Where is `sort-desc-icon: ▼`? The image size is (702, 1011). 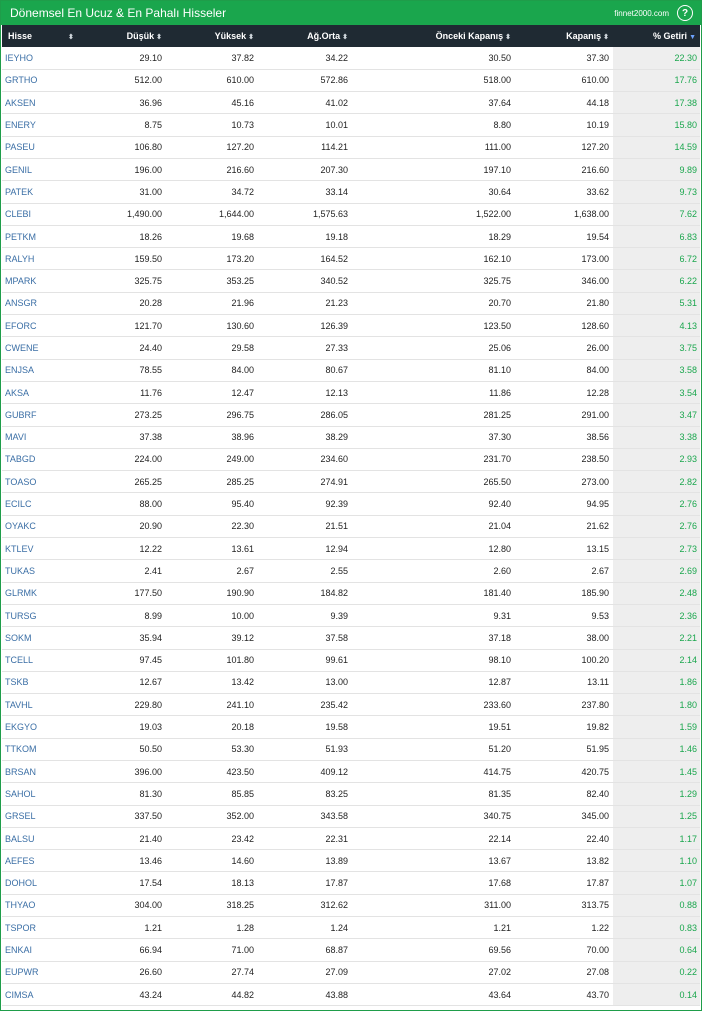
sort-desc-icon: ▼ is located at coordinates (692, 37).